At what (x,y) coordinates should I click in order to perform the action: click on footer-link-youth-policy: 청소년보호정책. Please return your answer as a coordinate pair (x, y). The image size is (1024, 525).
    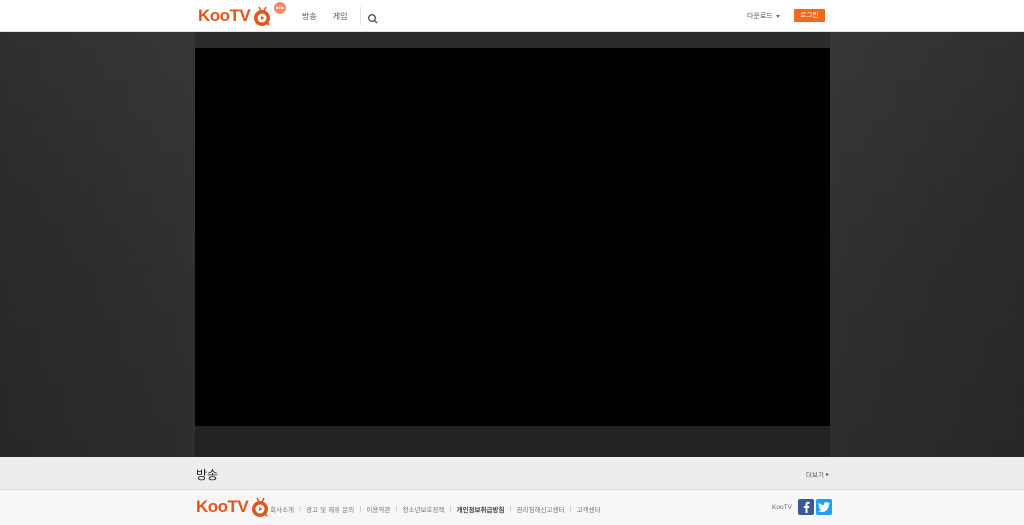
    Looking at the image, I should click on (424, 509).